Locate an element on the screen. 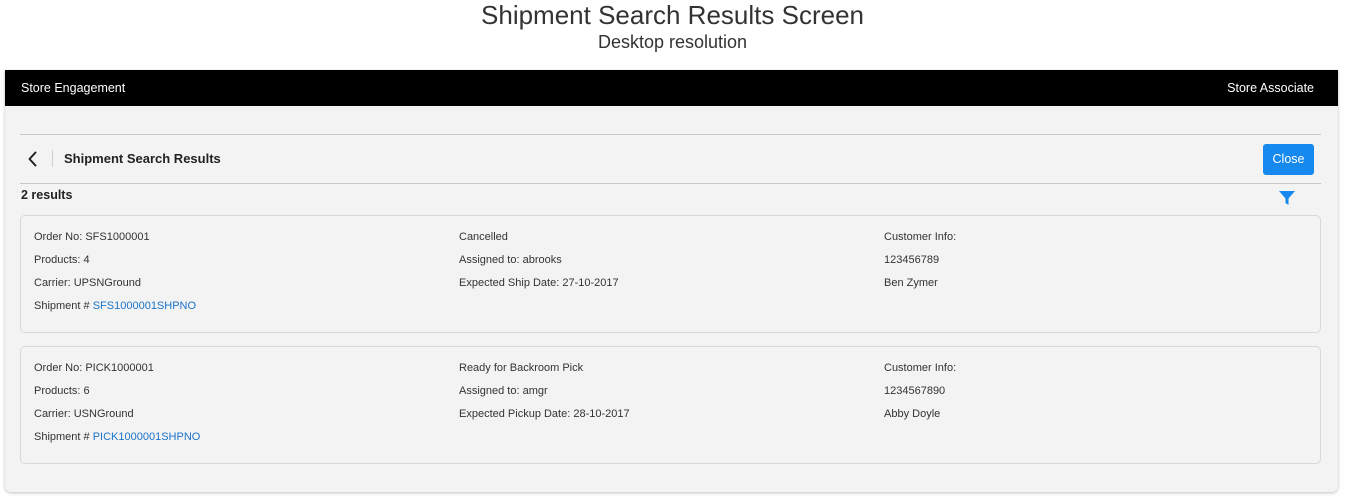 The image size is (1345, 502). shipment-number-link: PICK1000001SHPNO is located at coordinates (147, 437).